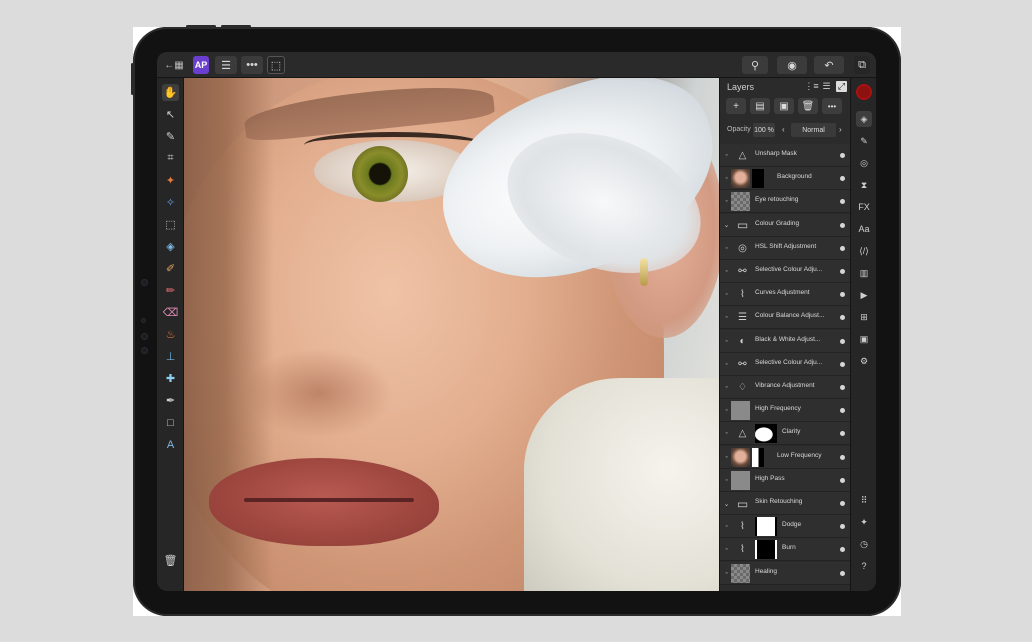 Image resolution: width=1032 pixels, height=642 pixels. I want to click on clone-icon: ⊥, so click(170, 356).